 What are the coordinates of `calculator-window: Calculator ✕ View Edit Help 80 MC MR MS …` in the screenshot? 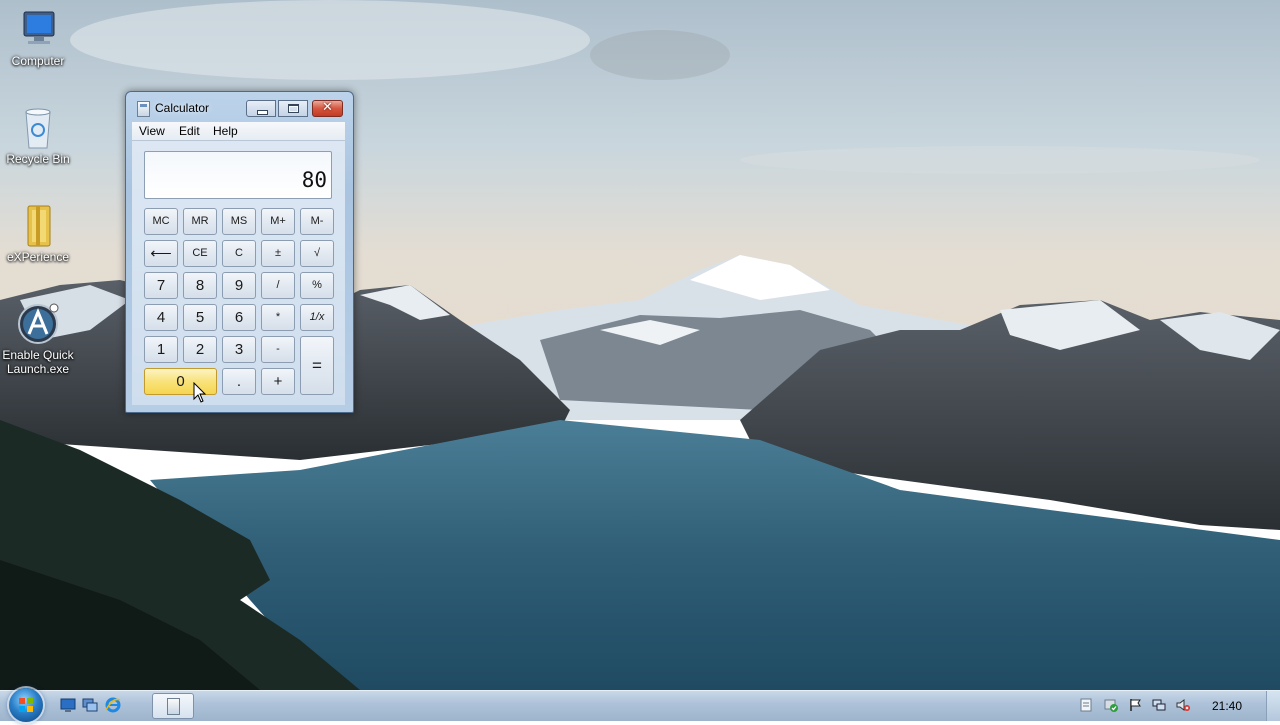 It's located at (239, 252).